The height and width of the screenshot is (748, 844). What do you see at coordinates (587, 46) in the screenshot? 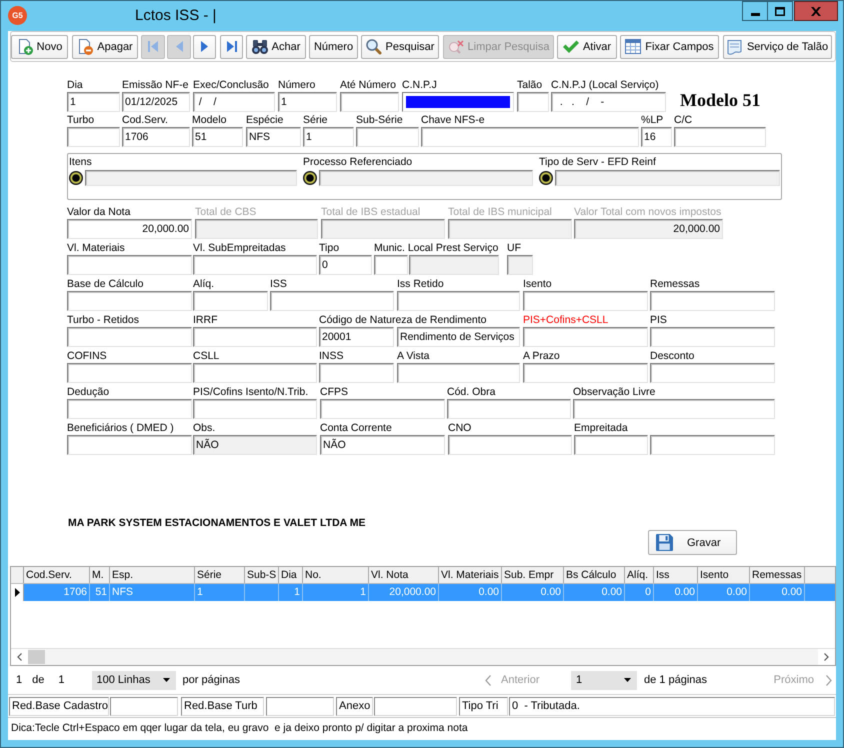
I see `activate-button: Ativar` at bounding box center [587, 46].